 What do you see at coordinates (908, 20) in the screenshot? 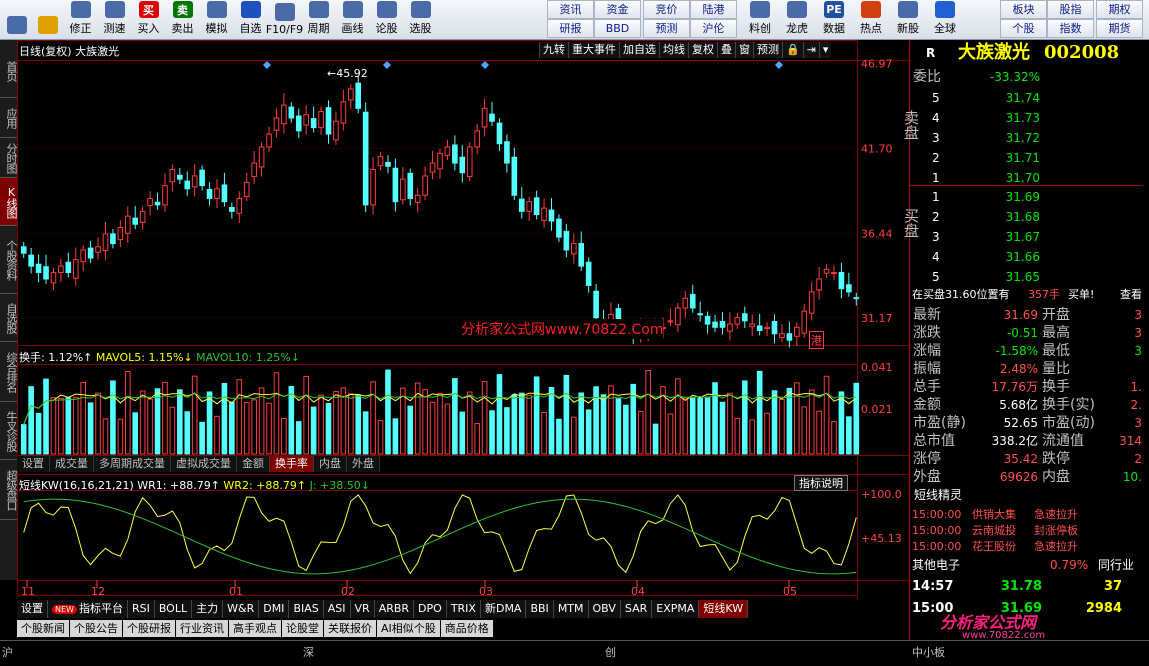
I see `toolbar2-button-4: 新股` at bounding box center [908, 20].